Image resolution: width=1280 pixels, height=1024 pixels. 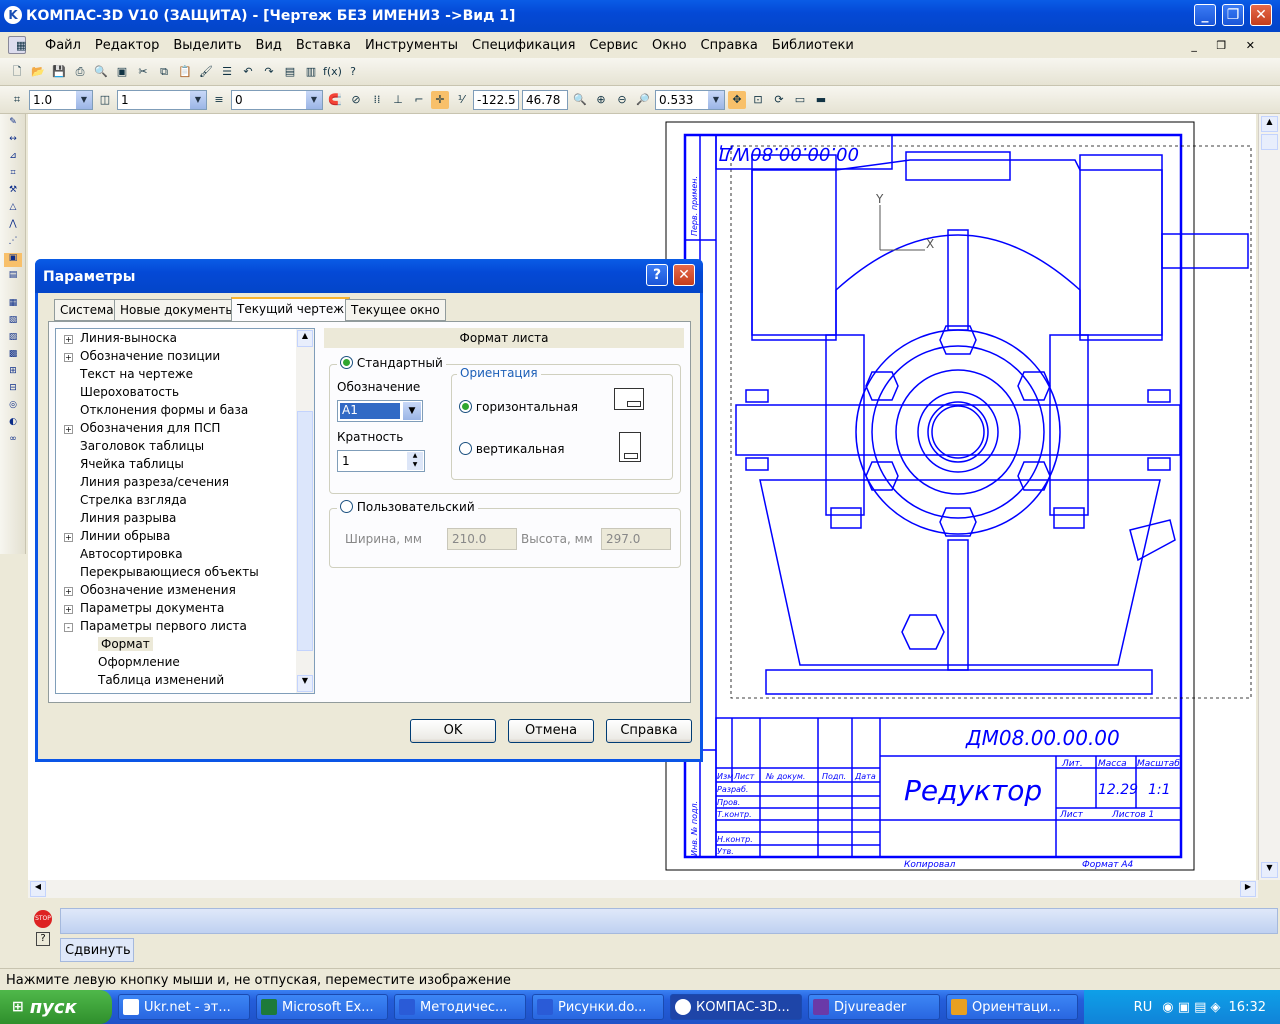 What do you see at coordinates (1261, 15) in the screenshot?
I see `close-button: ✕` at bounding box center [1261, 15].